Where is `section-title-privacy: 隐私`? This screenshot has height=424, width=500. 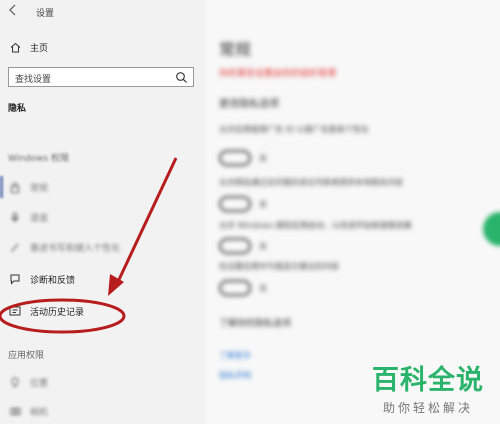
section-title-privacy: 隐私 is located at coordinates (17, 109).